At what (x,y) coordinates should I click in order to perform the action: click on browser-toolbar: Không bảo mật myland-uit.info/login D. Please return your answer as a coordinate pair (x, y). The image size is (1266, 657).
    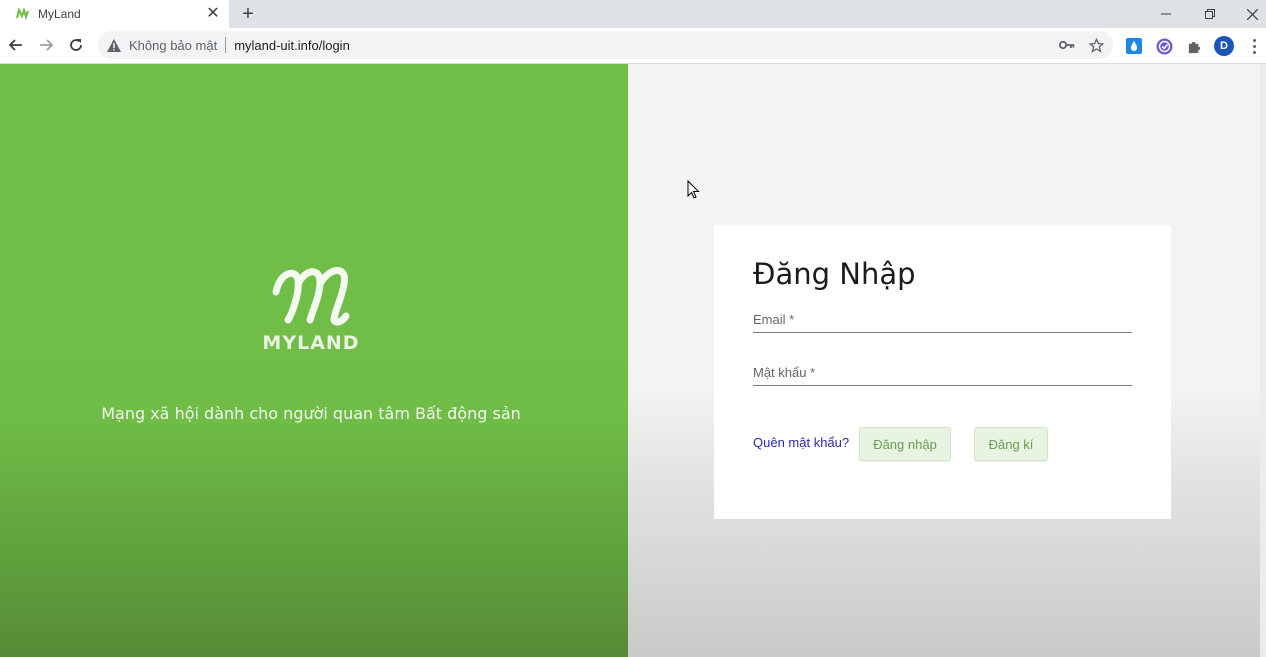
    Looking at the image, I should click on (633, 46).